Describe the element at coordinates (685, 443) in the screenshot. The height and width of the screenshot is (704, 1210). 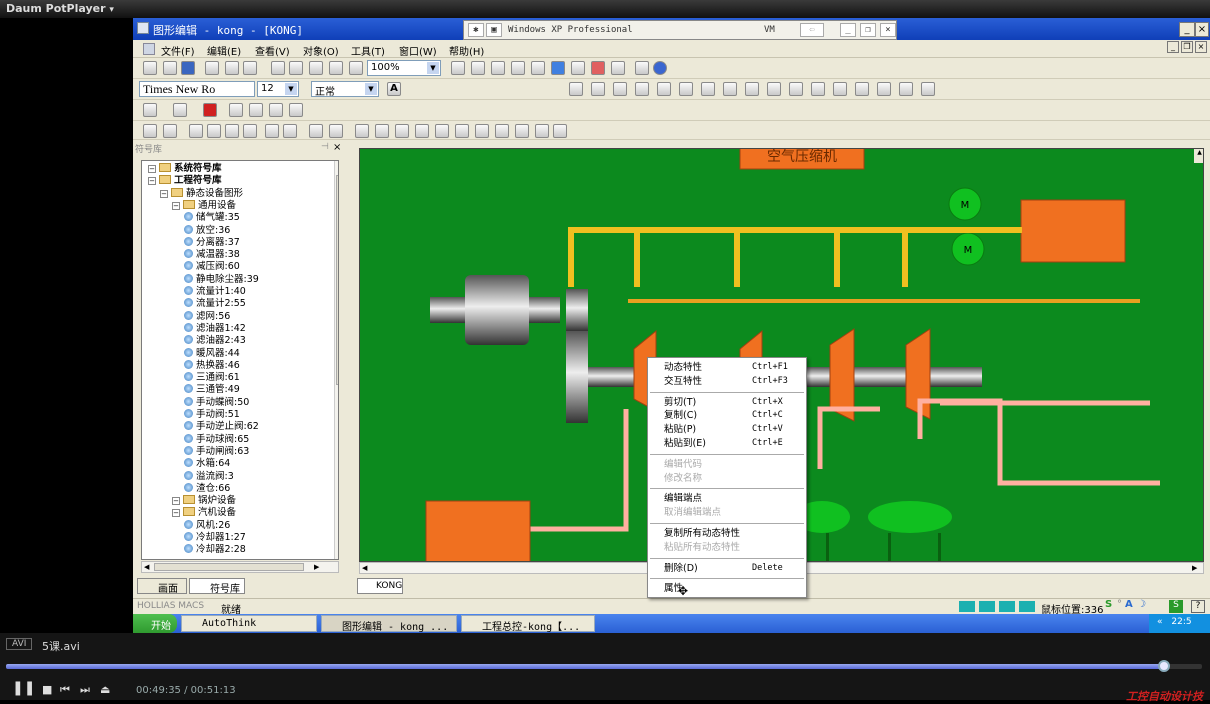
I see `context-menu-item: 粘贴到(E)` at that location.